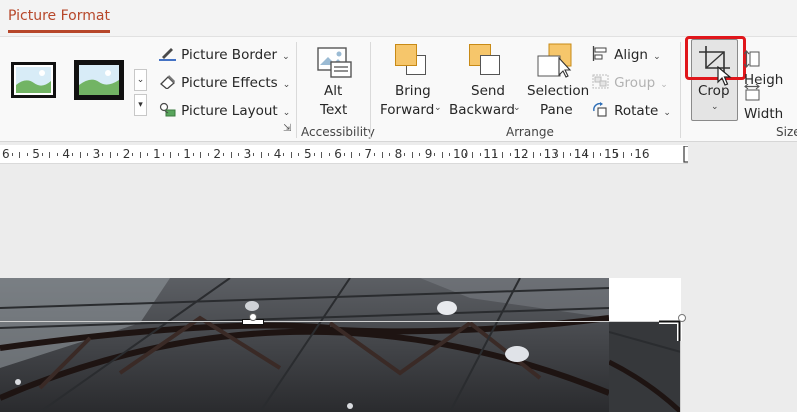 This screenshot has height=412, width=797. What do you see at coordinates (344, 154) in the screenshot?
I see `horizontal-ruler: 6 5 4 3 2 1 1 2 3 4 5 6 7 8 9 10 11 12 13 14 15 16` at bounding box center [344, 154].